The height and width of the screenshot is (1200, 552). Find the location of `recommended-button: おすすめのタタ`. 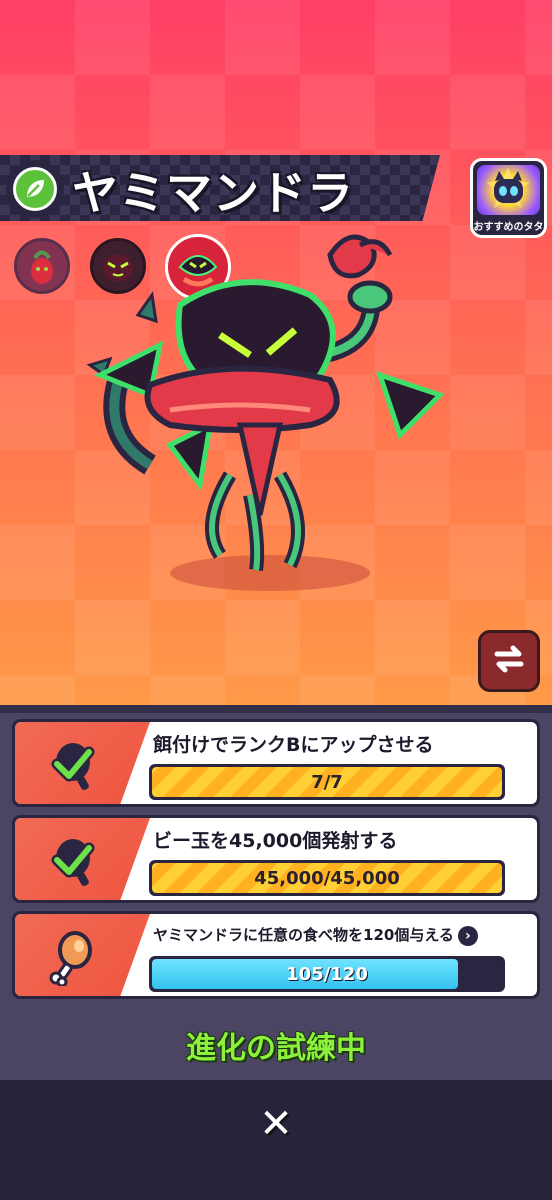

recommended-button: おすすめのタタ is located at coordinates (508, 198).